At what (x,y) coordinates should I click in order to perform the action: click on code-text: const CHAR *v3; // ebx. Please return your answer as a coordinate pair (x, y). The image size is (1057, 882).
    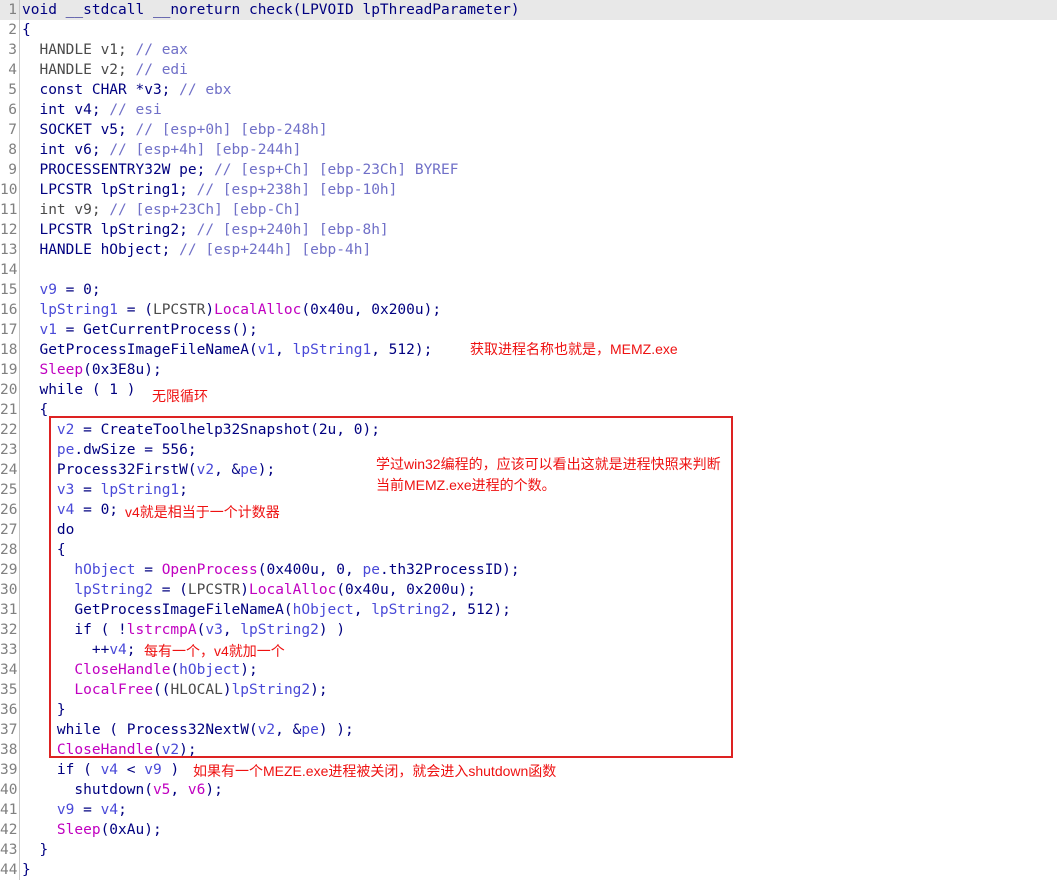
    Looking at the image, I should click on (126, 90).